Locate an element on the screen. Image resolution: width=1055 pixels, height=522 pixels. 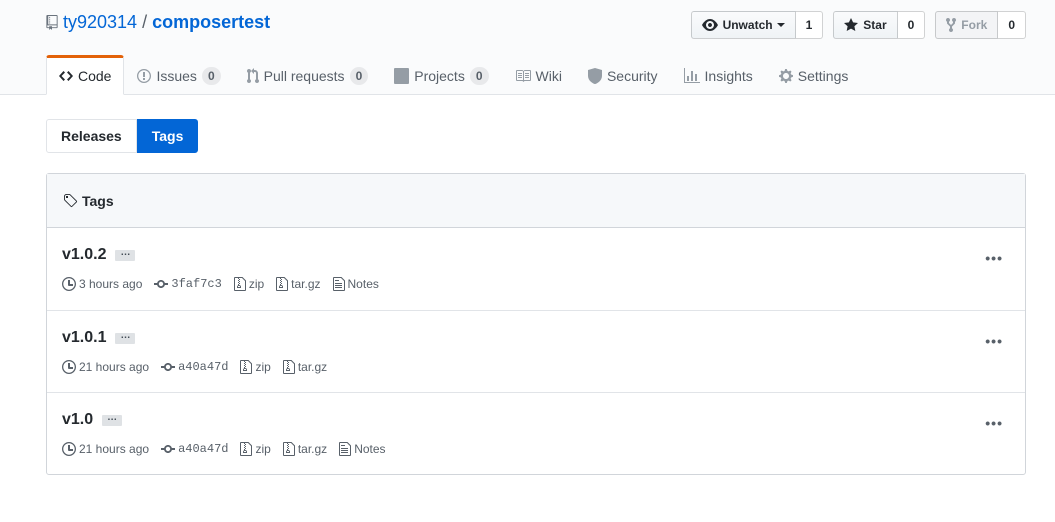
tag-name-link: v1.0 is located at coordinates (77, 420).